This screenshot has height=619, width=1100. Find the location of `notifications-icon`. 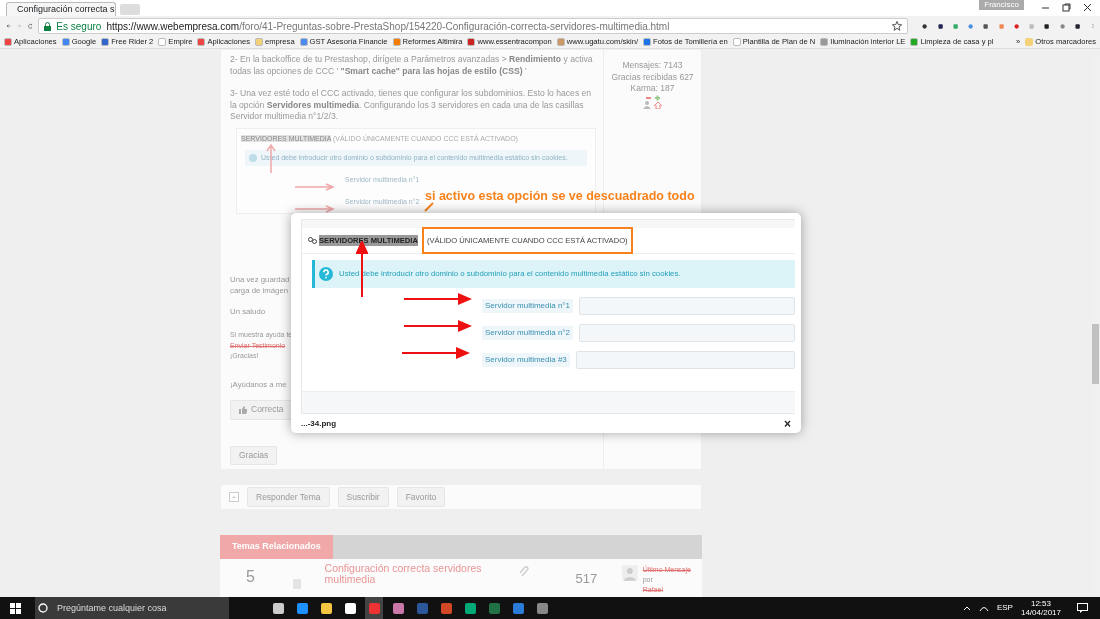

notifications-icon is located at coordinates (1082, 608).